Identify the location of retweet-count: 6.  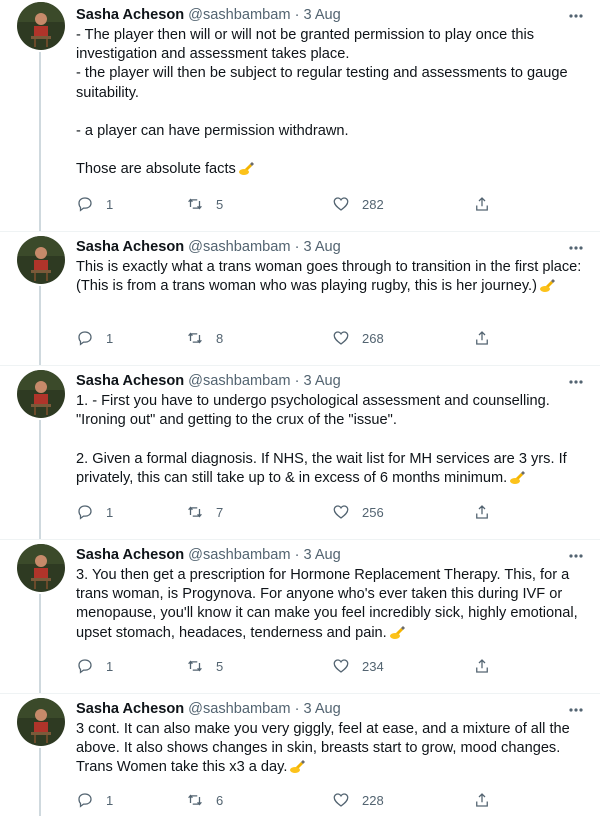
(220, 800).